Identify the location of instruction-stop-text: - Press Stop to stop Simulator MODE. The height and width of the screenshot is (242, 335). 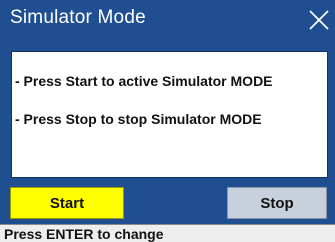
(138, 119).